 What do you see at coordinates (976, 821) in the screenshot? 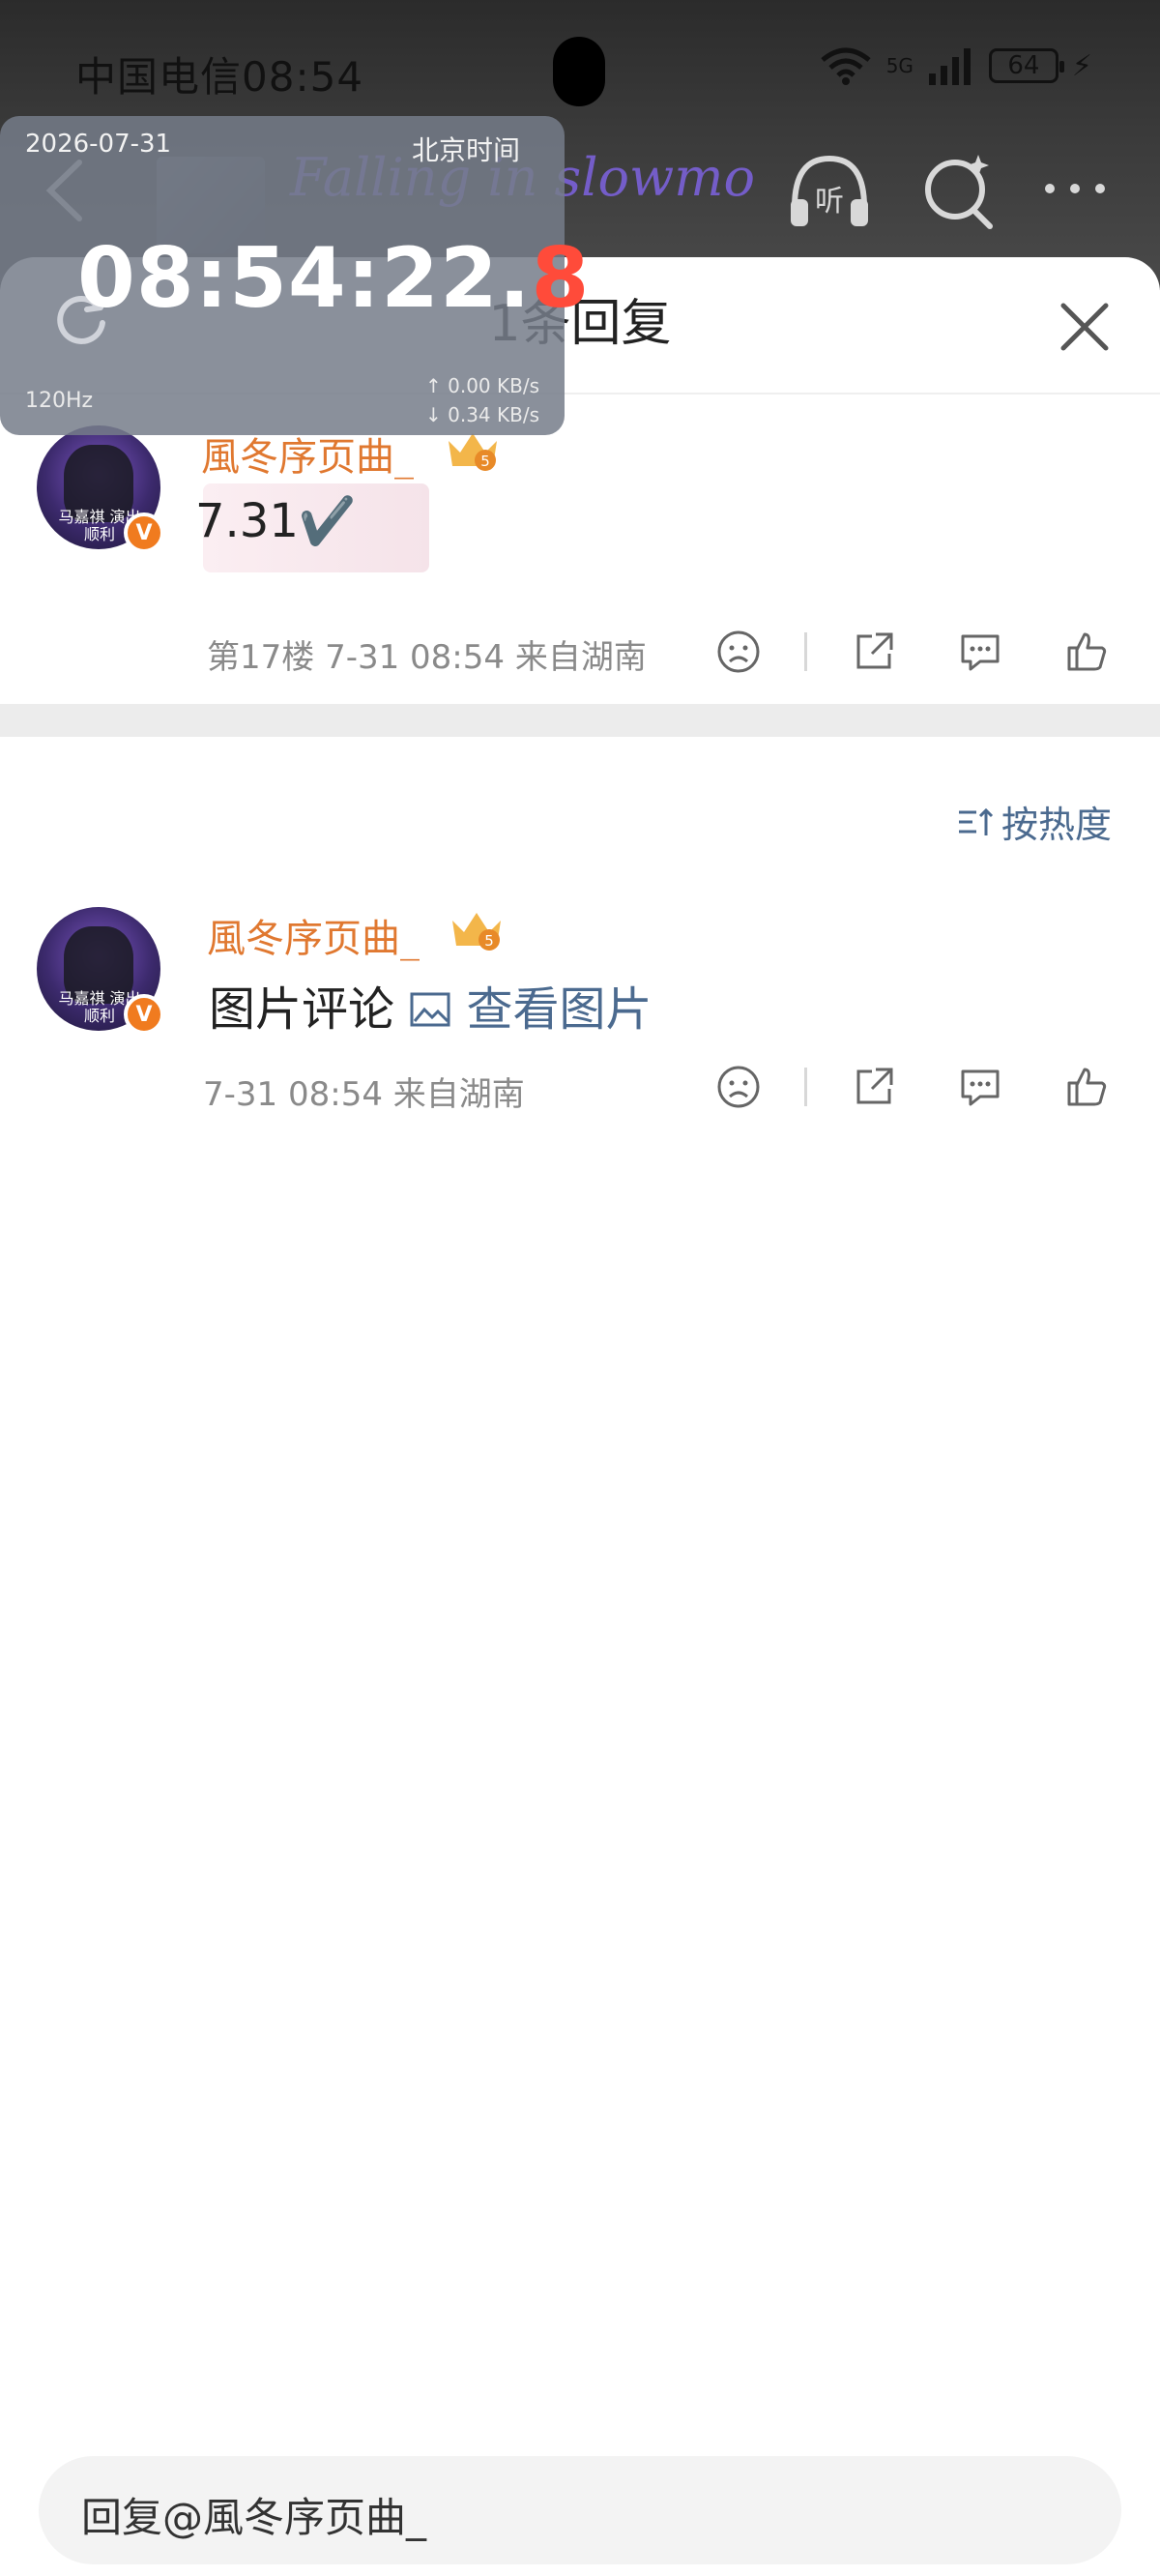
I see `sort-icon` at bounding box center [976, 821].